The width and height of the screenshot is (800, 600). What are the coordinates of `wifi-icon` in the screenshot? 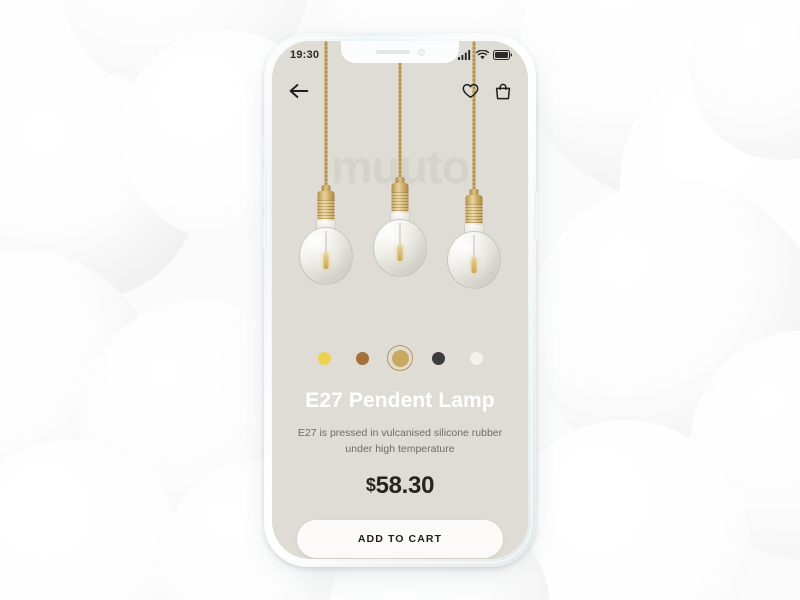 It's located at (482, 55).